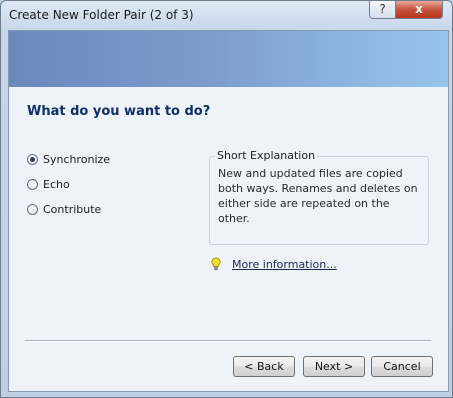  I want to click on cancel-button: Cancel, so click(402, 366).